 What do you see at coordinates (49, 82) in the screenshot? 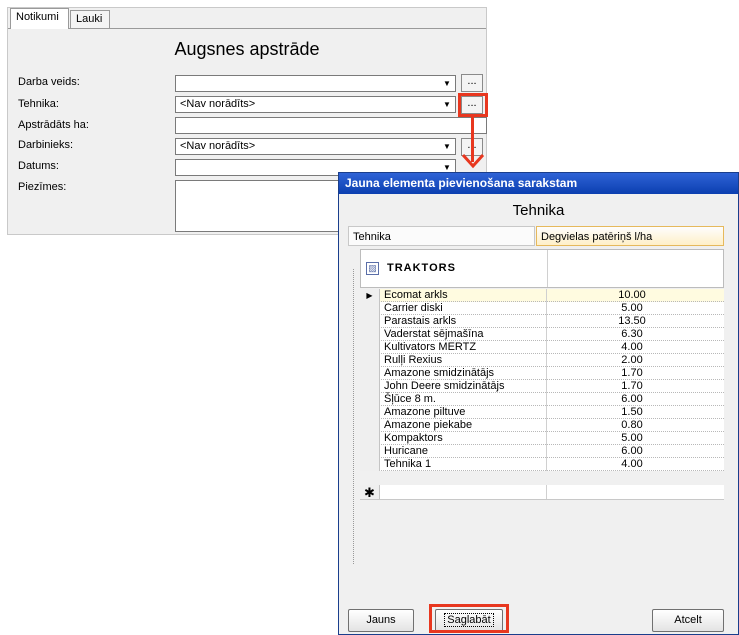
I see `darba-veids-label: Darba veids:` at bounding box center [49, 82].